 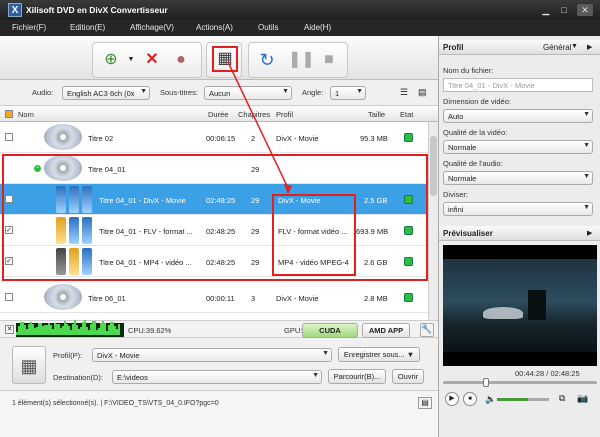 What do you see at coordinates (70, 328) in the screenshot?
I see `cpu-graph` at bounding box center [70, 328].